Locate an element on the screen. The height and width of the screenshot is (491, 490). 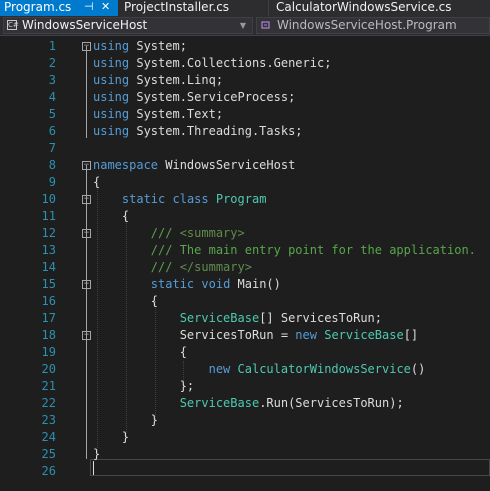
code-text: /// <summary> is located at coordinates (197, 233).